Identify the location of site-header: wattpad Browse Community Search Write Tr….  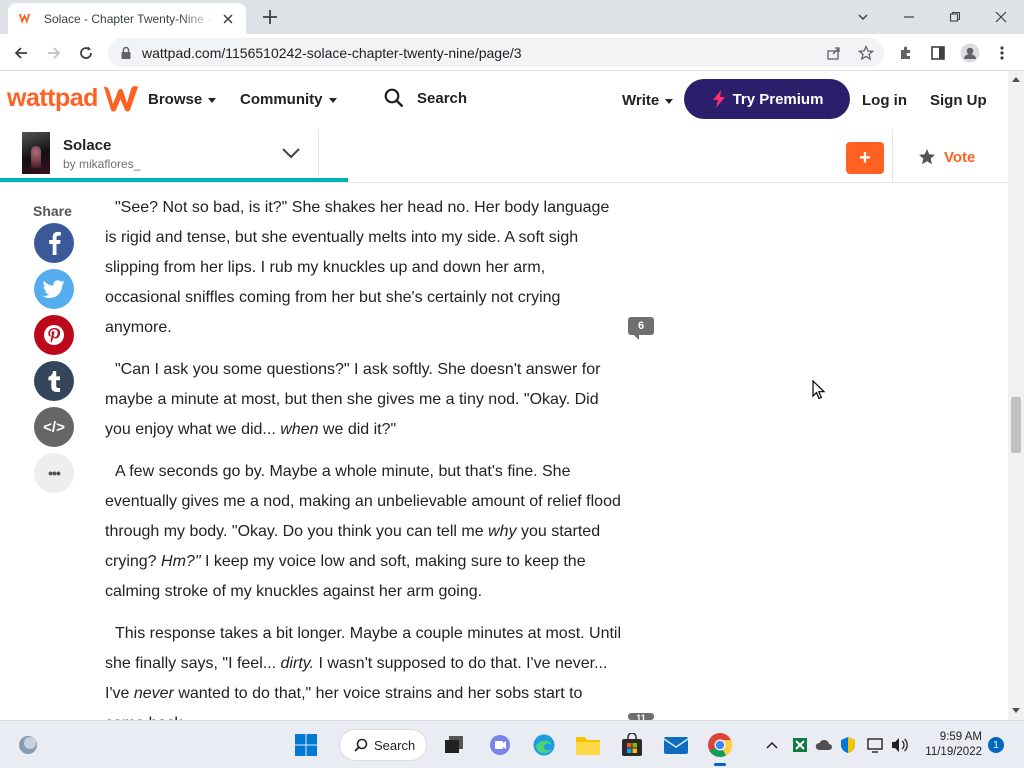
(504, 100).